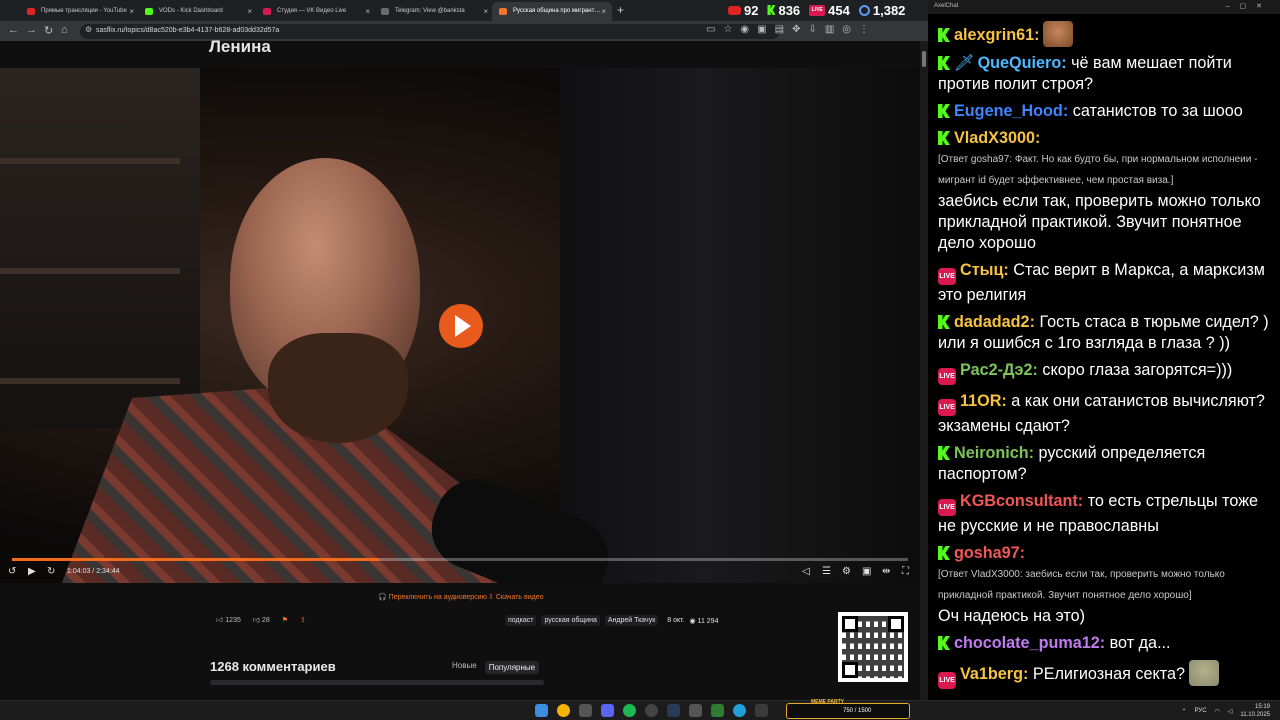  Describe the element at coordinates (1157, 111) in the screenshot. I see `chat-text: сатанистов то за шооо` at that location.